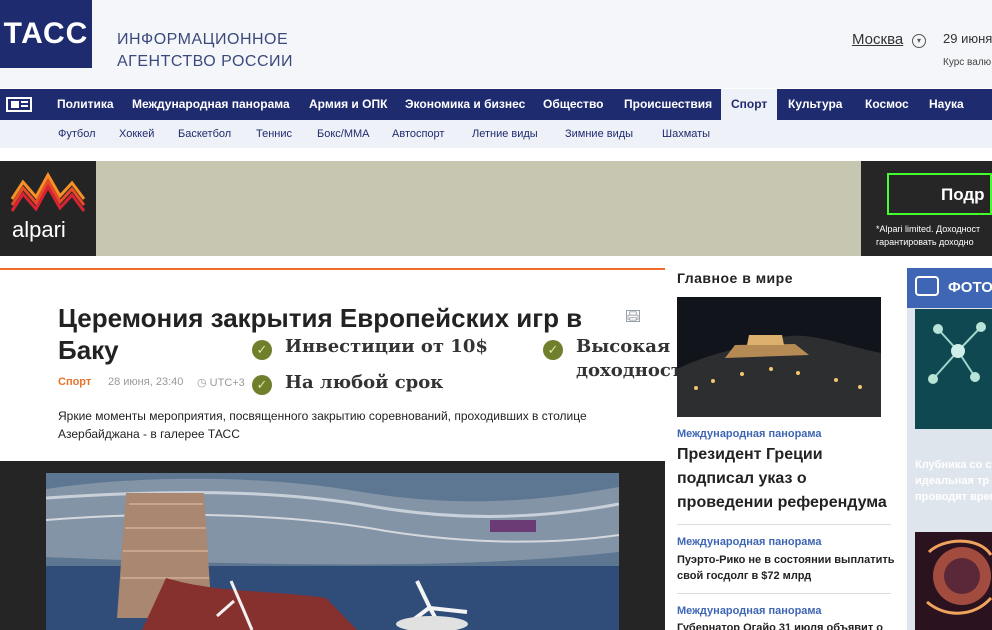 The image size is (992, 630). What do you see at coordinates (953, 497) in the screenshot?
I see `photo-caption-line-3: проводят врем` at bounding box center [953, 497].